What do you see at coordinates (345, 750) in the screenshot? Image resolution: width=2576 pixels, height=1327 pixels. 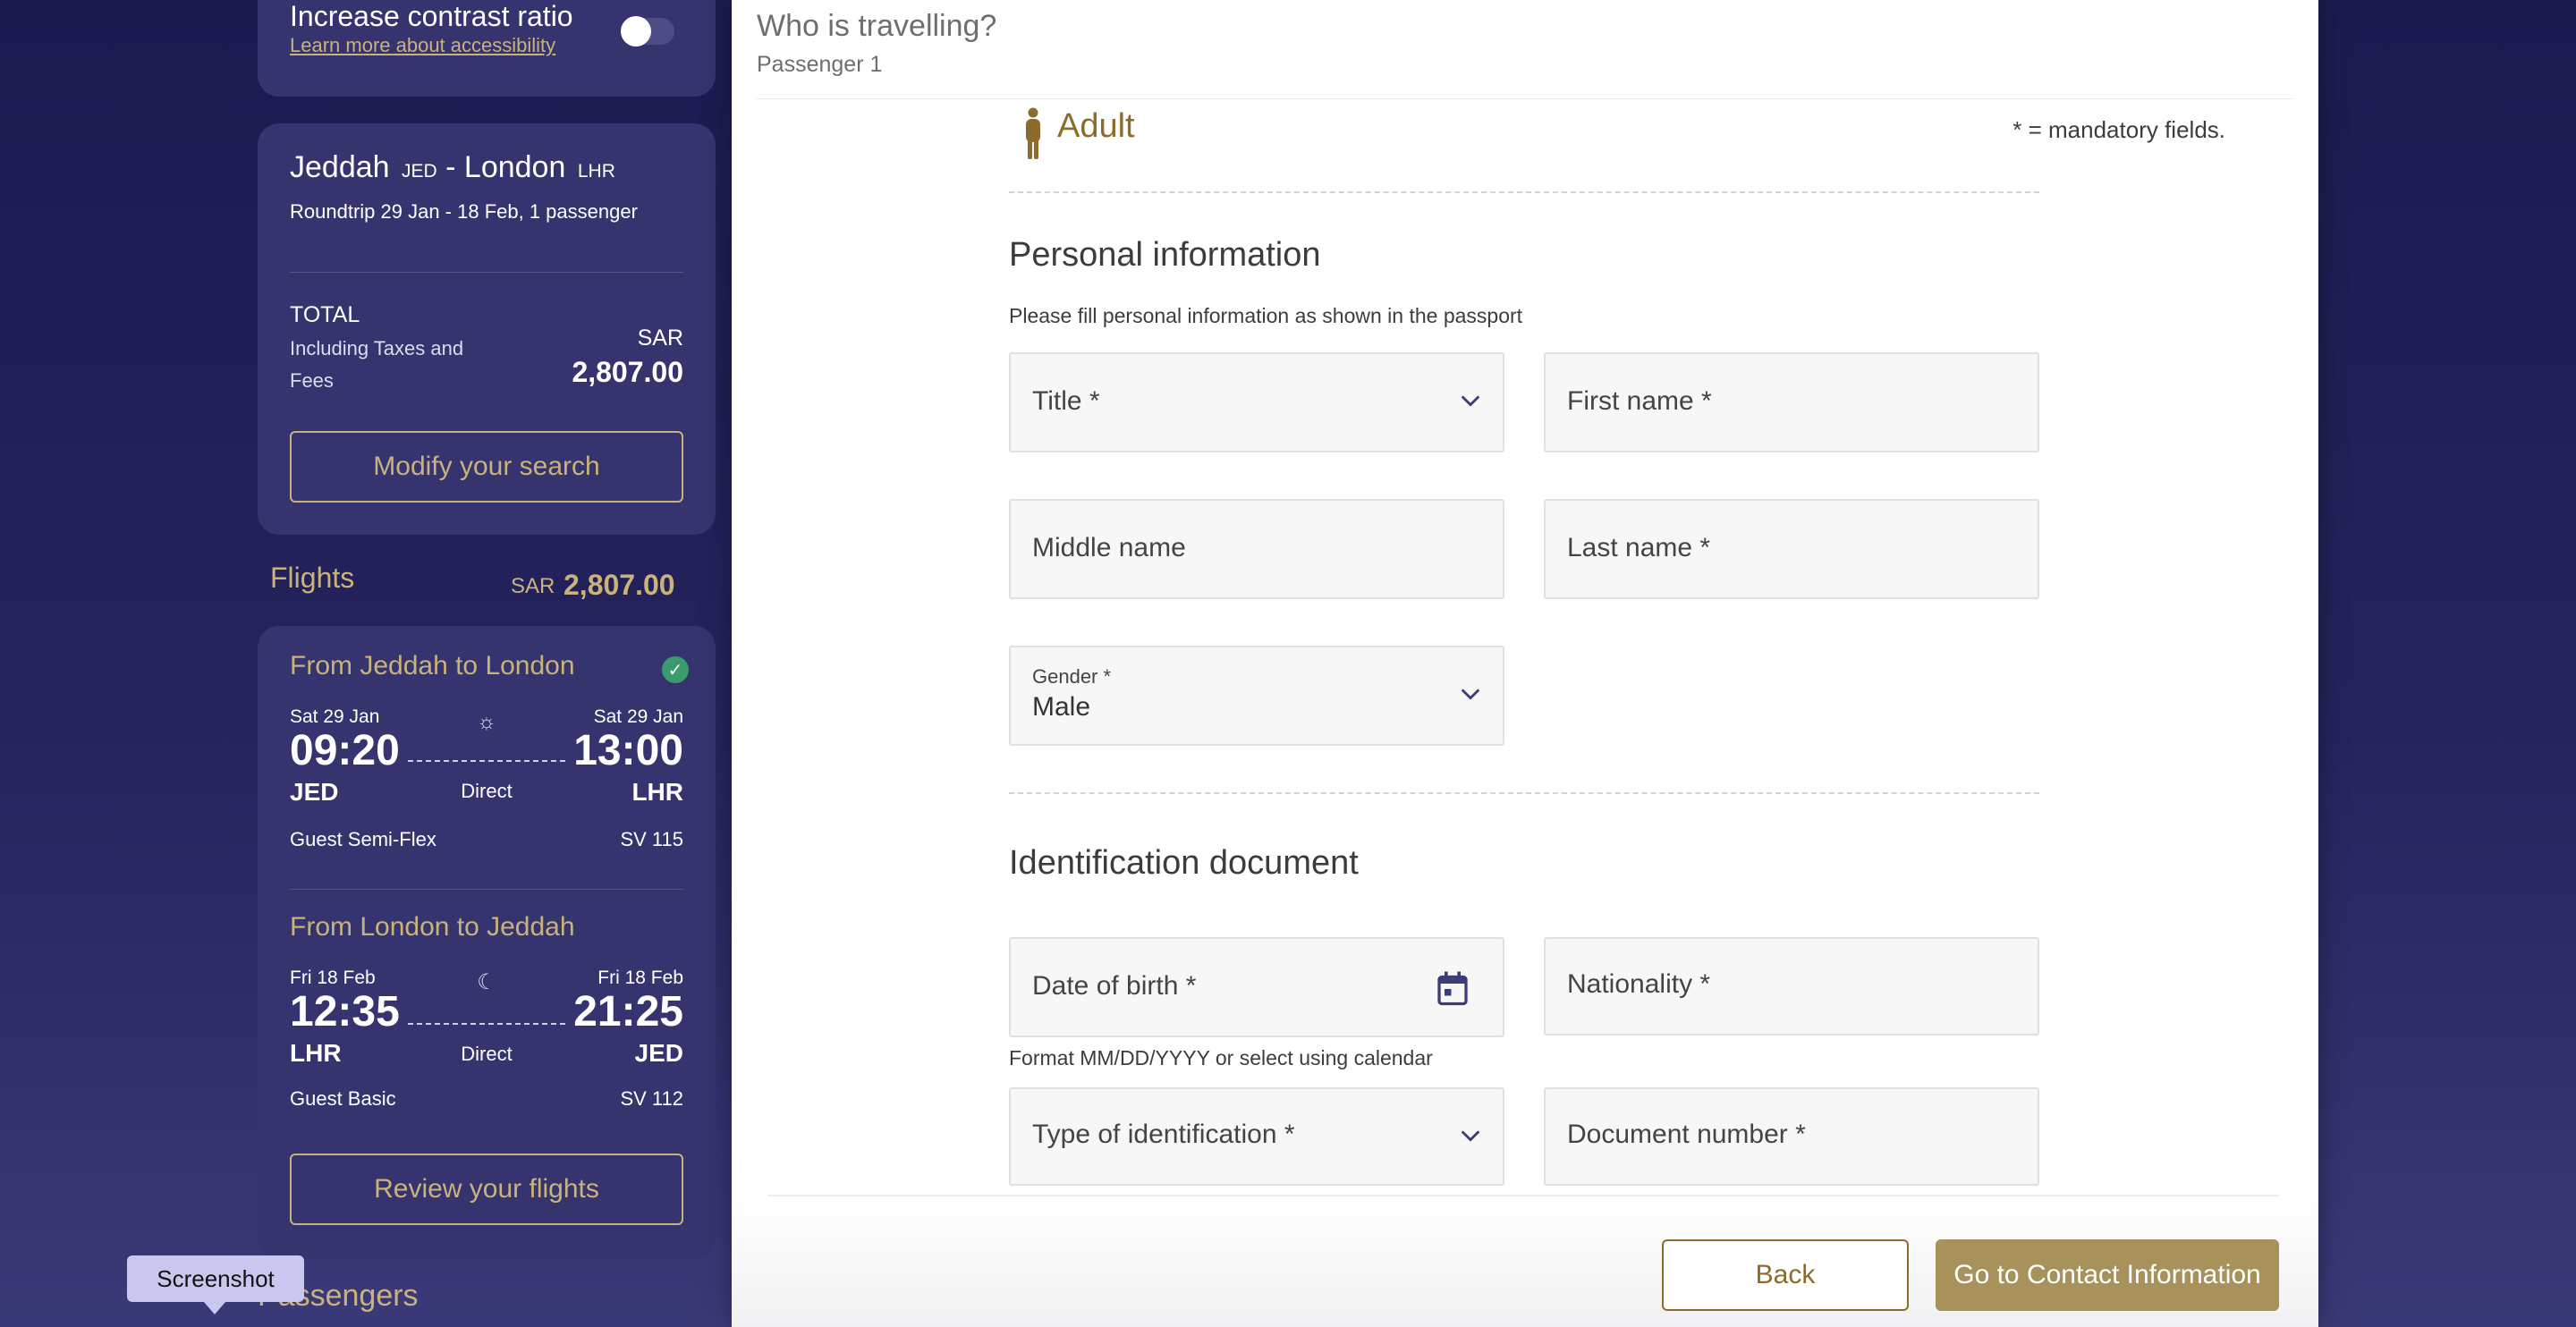 I see `outbound-departure-time: 09:20` at bounding box center [345, 750].